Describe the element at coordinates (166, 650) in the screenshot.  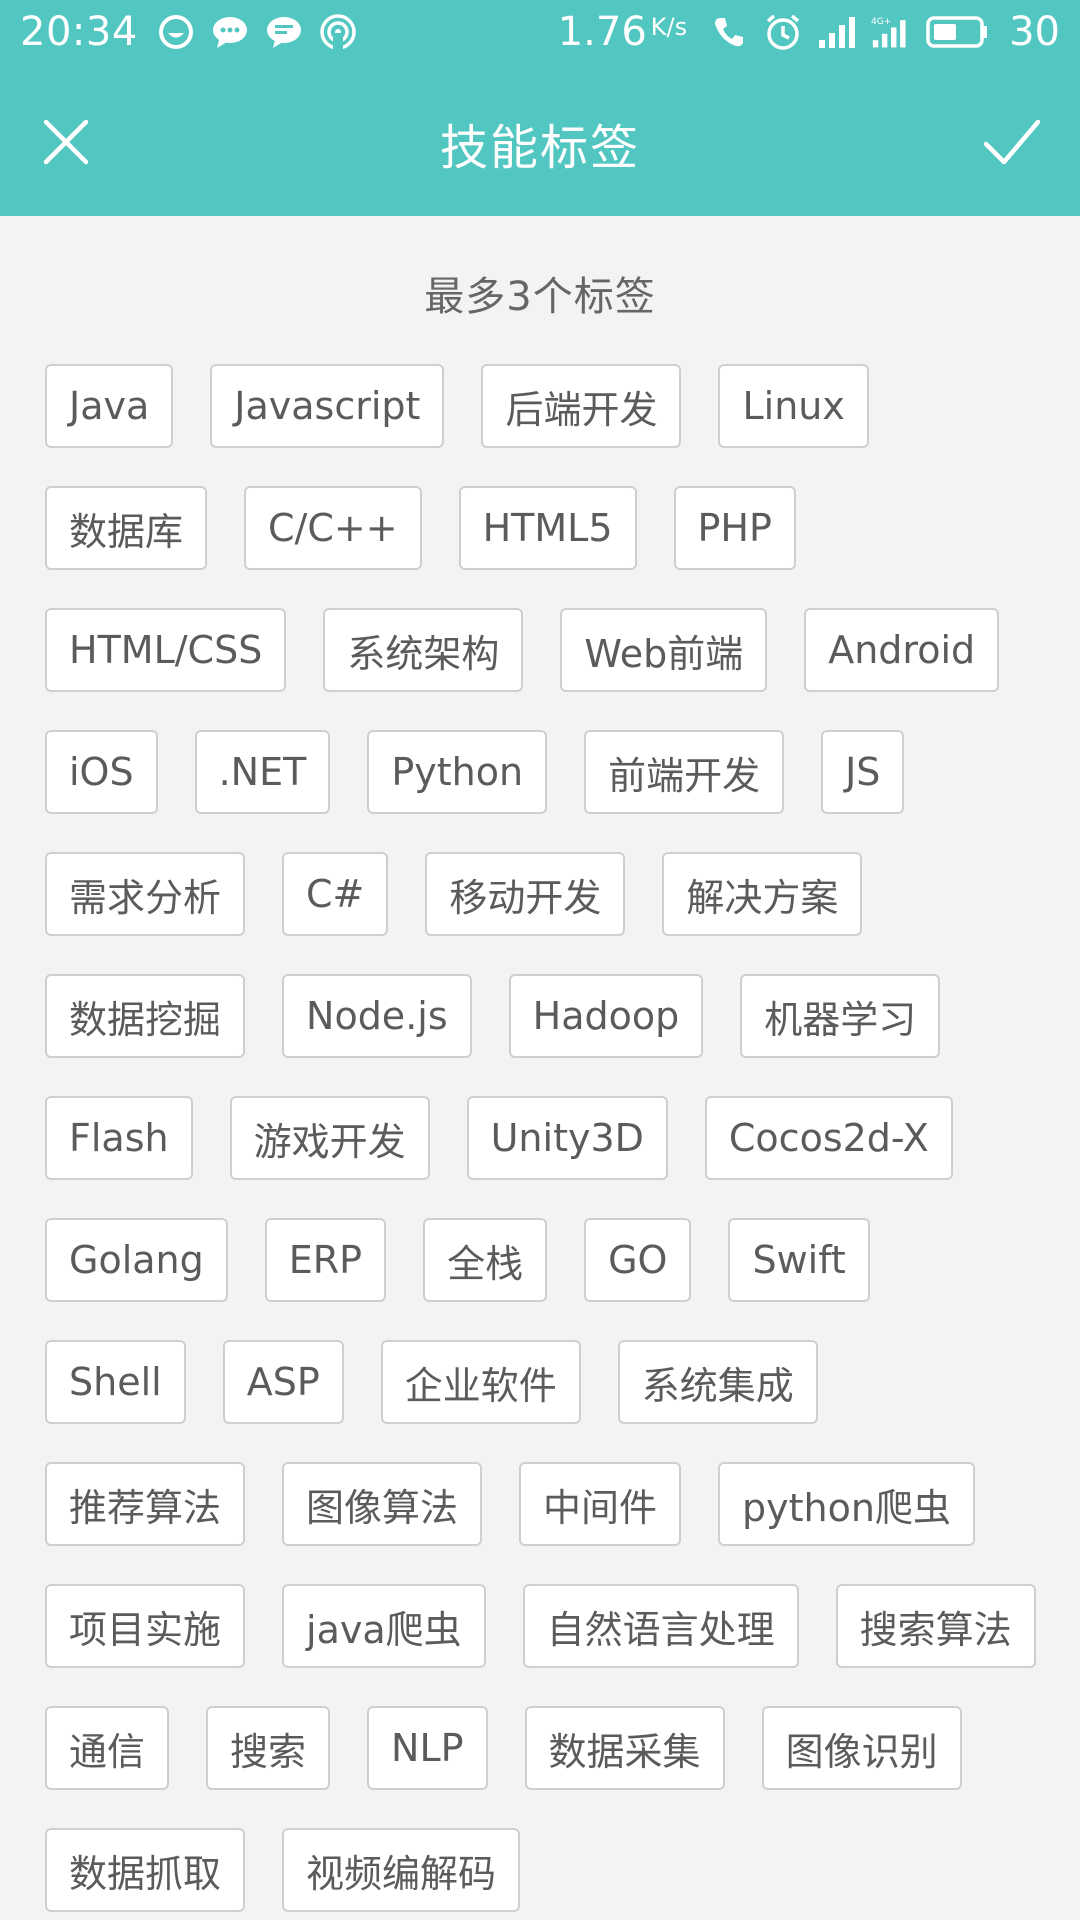
I see `tag-chip: HTML/CSS` at that location.